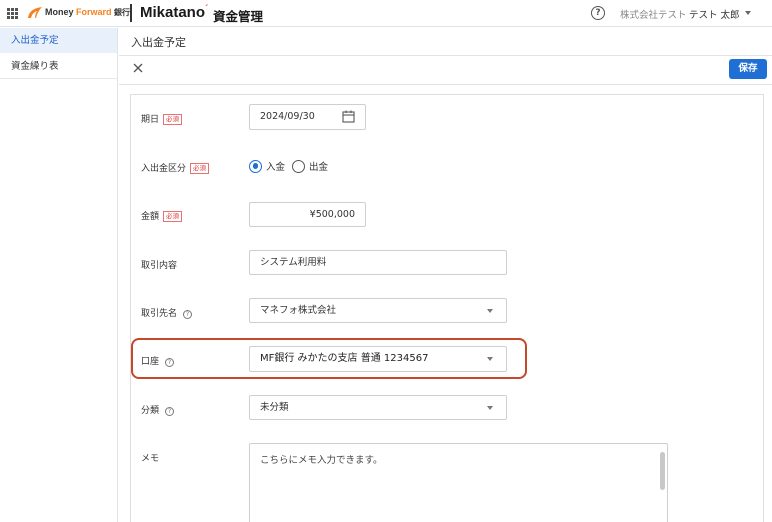 The image size is (772, 522). I want to click on memo-label: メモ, so click(150, 459).